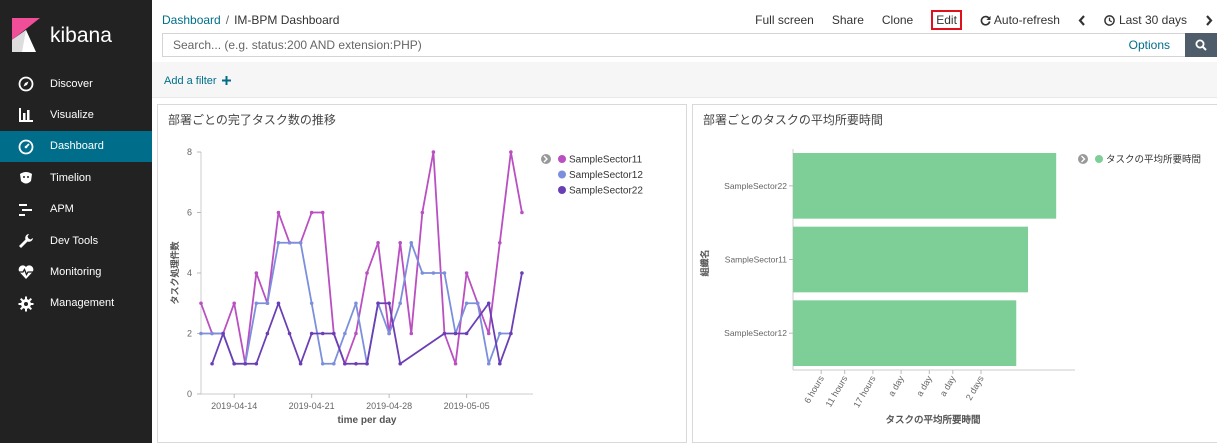 This screenshot has width=1217, height=443. I want to click on heartbeat-icon, so click(26, 272).